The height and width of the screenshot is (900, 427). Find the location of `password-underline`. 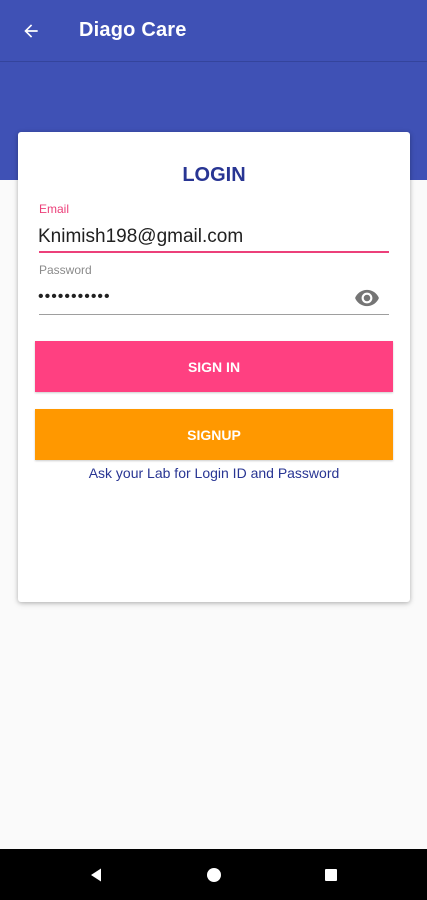

password-underline is located at coordinates (214, 314).